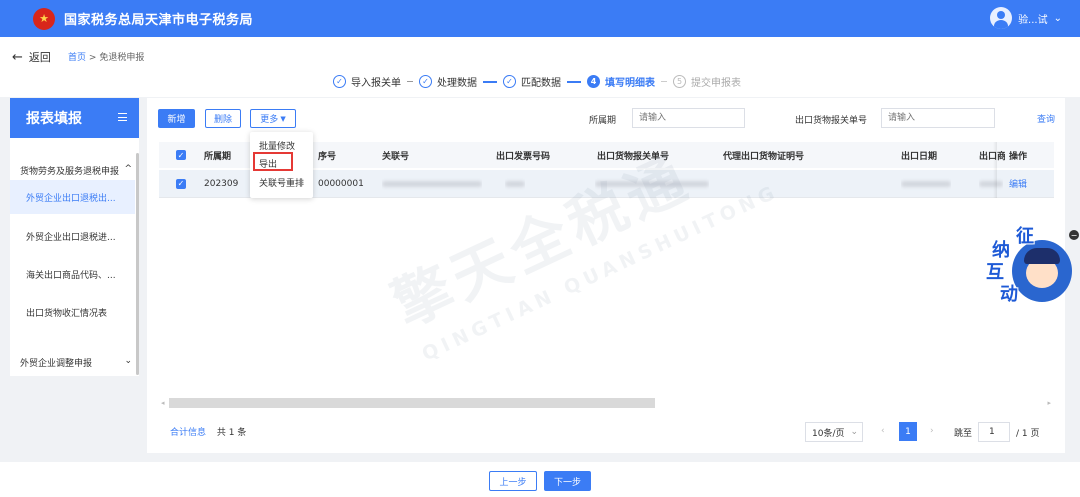 Image resolution: width=1080 pixels, height=497 pixels. I want to click on sidebar-header: 报表填报, so click(74, 118).